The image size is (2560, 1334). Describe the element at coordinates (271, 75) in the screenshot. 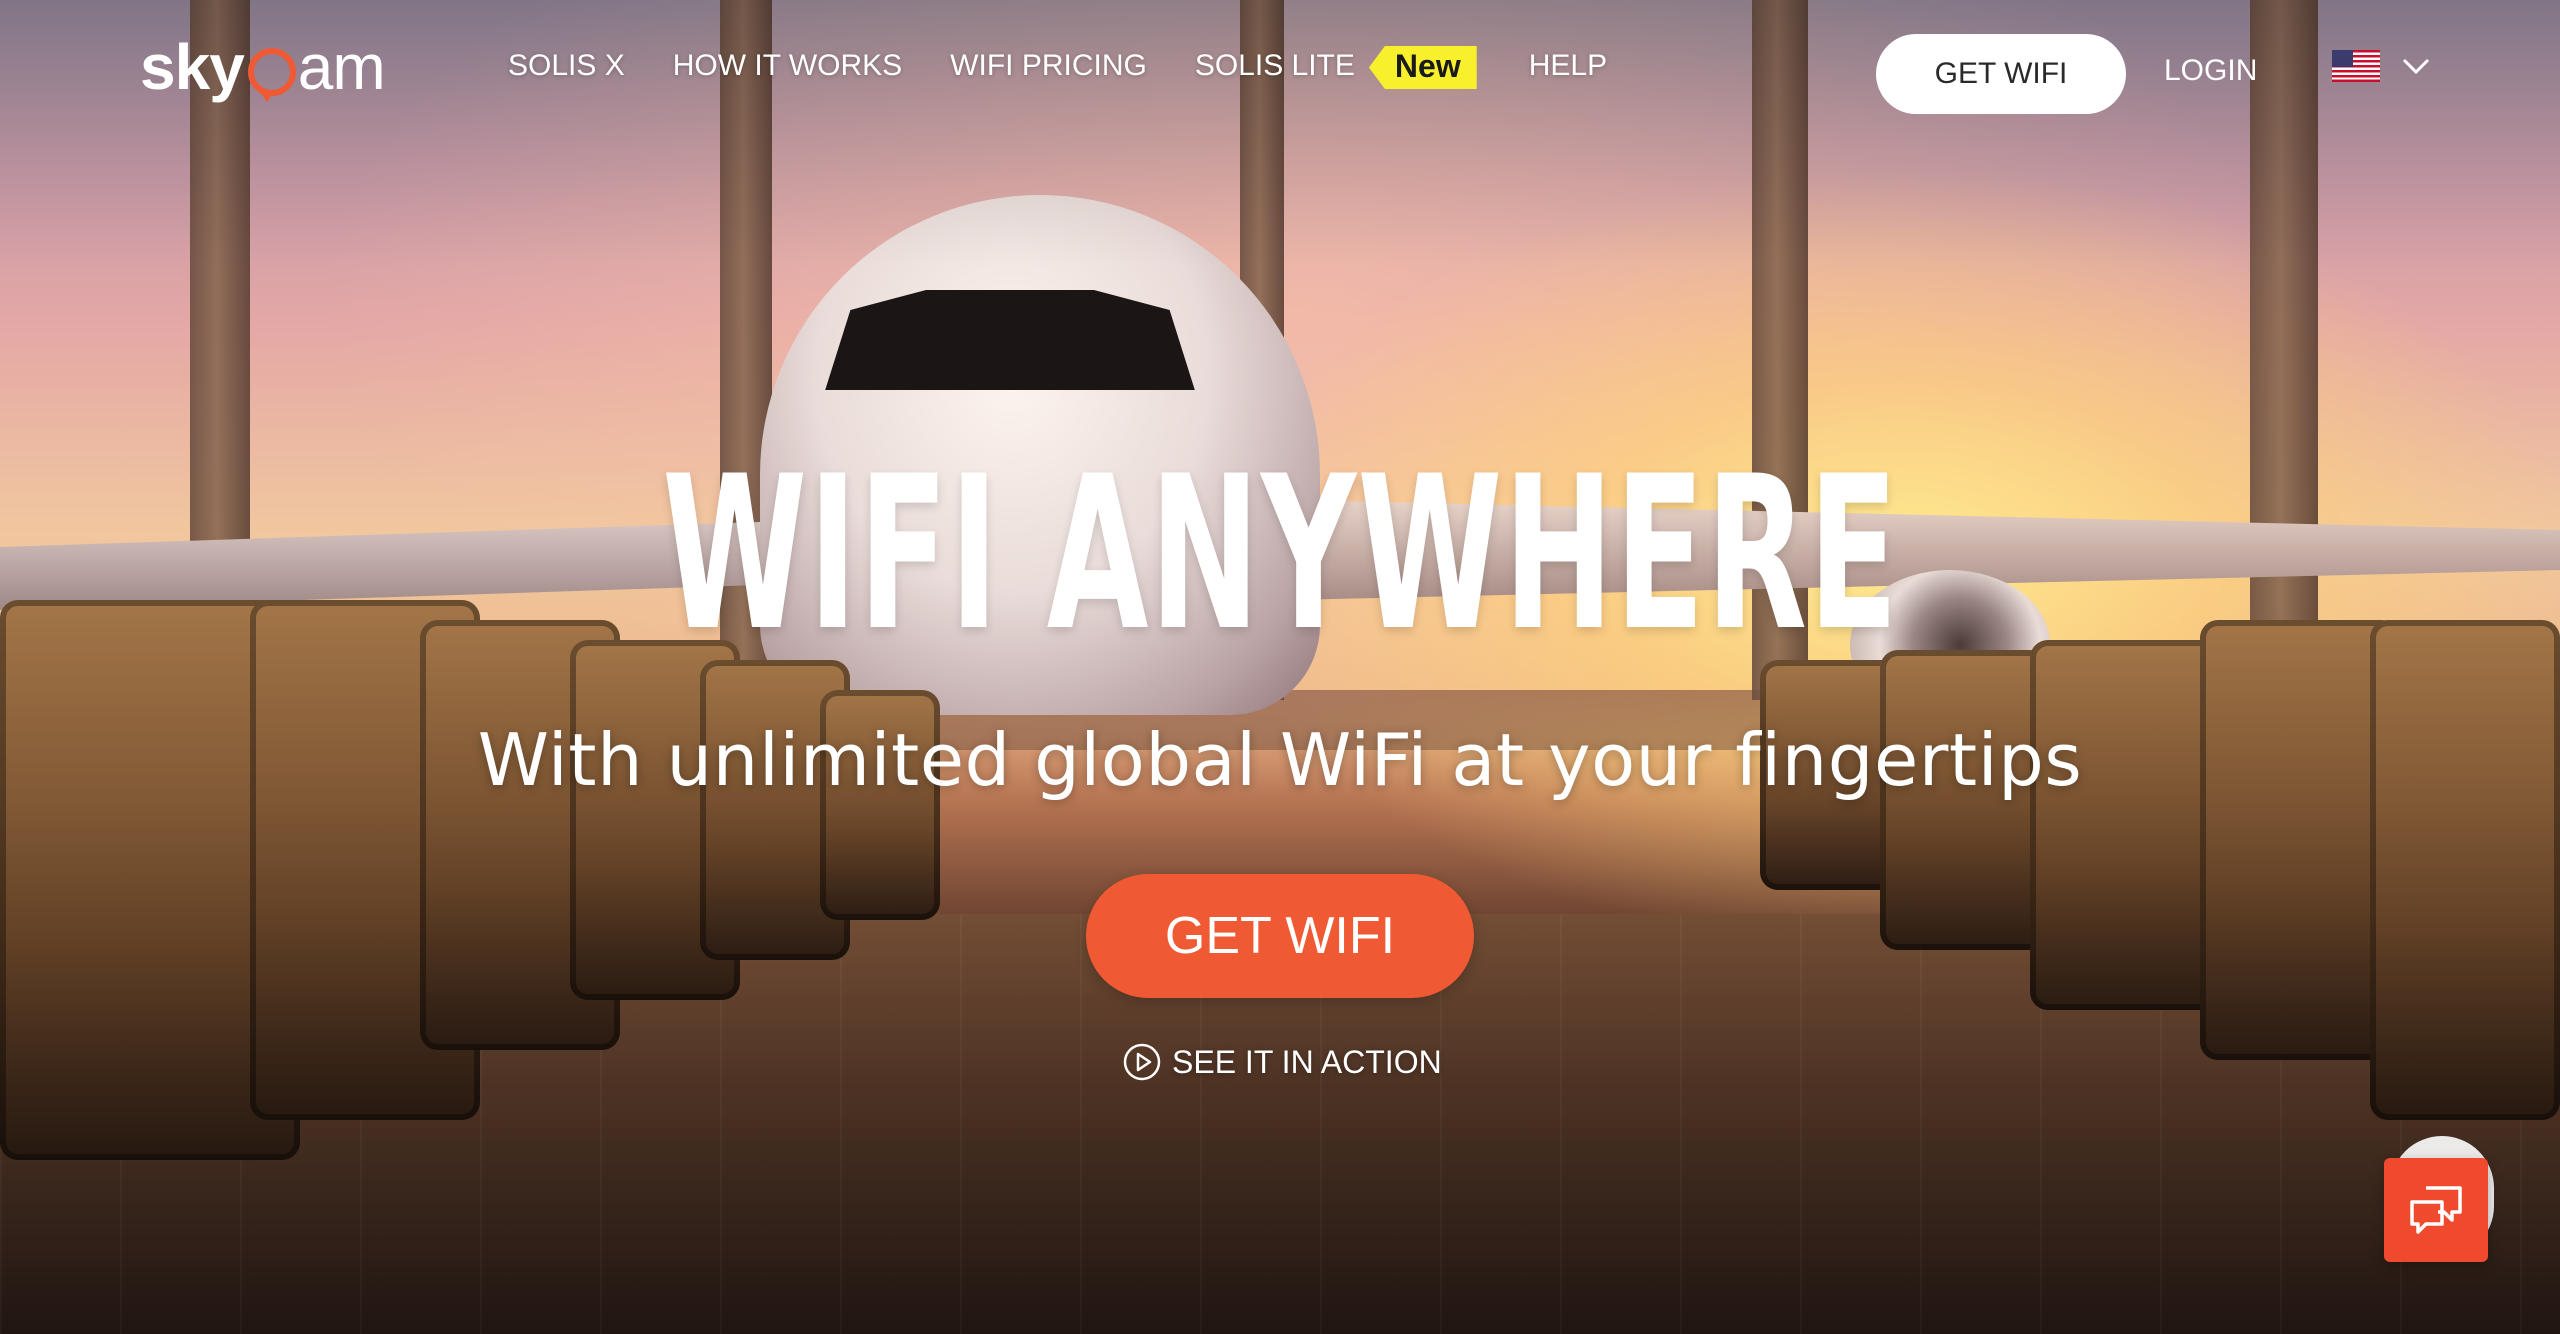

I see `logo-pin-icon` at that location.